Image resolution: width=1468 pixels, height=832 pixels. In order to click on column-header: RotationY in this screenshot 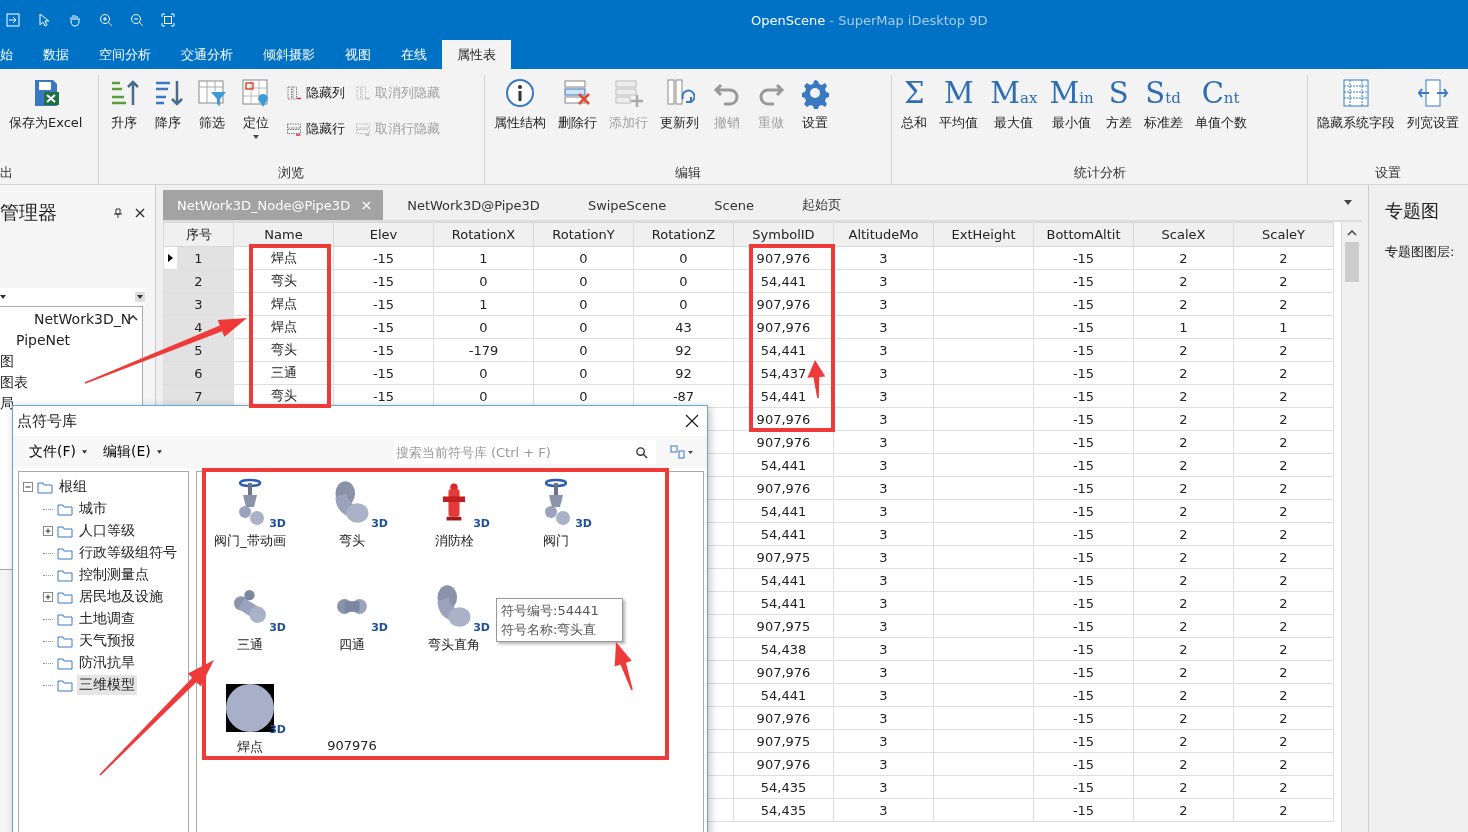, I will do `click(583, 234)`.